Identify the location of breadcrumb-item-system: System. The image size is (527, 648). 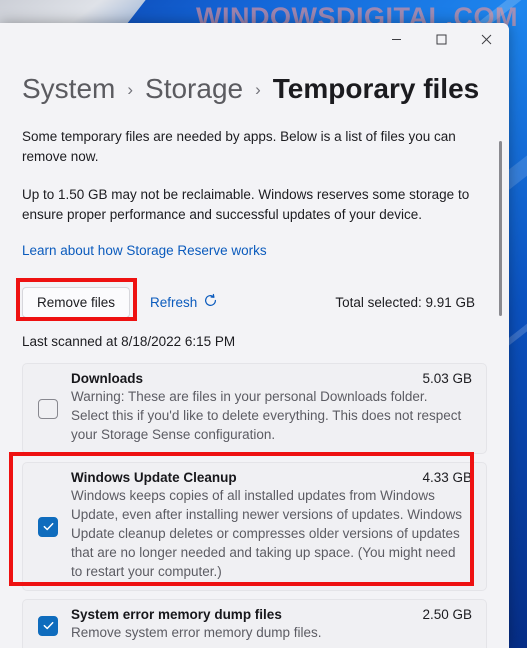
(68, 89).